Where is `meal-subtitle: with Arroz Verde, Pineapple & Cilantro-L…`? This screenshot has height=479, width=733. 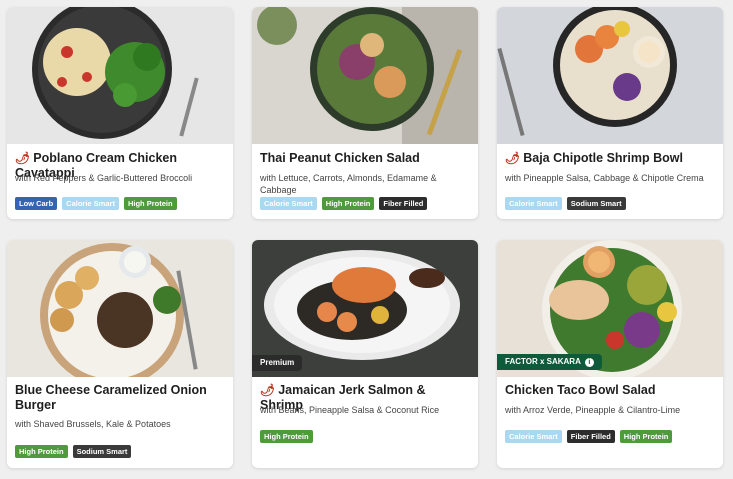 meal-subtitle: with Arroz Verde, Pineapple & Cilantro-L… is located at coordinates (593, 410).